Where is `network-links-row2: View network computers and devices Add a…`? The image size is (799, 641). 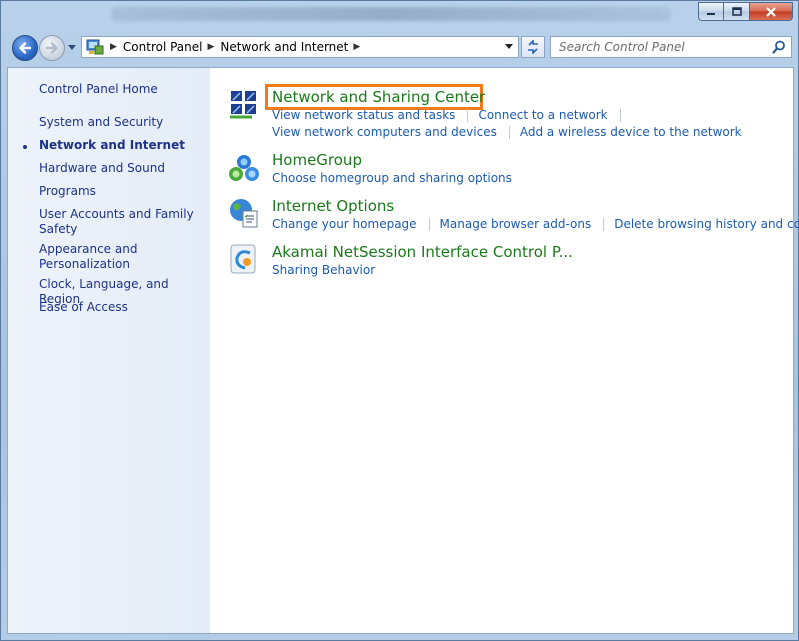 network-links-row2: View network computers and devices Add a… is located at coordinates (507, 132).